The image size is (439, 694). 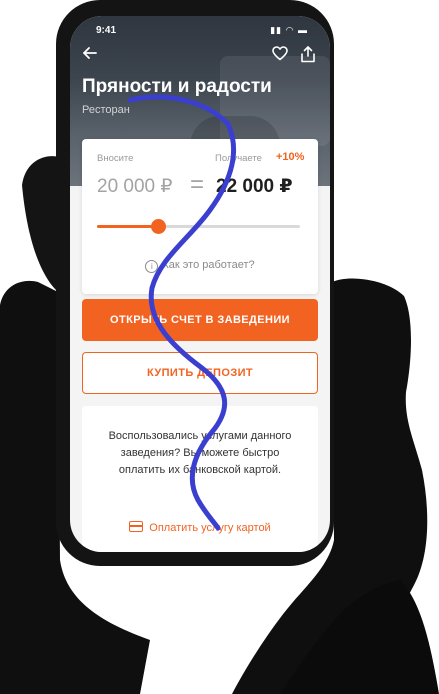 I want to click on get-label: Получаете, so click(x=238, y=158).